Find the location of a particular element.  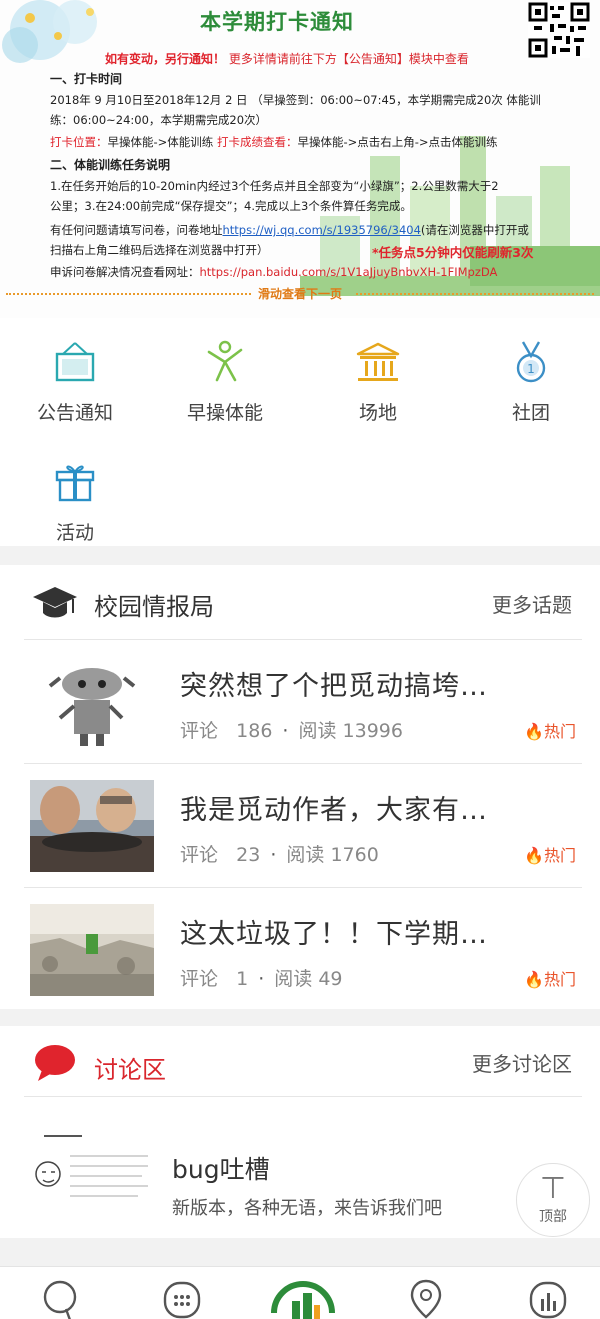

chat-tab-icon is located at coordinates (182, 1298).